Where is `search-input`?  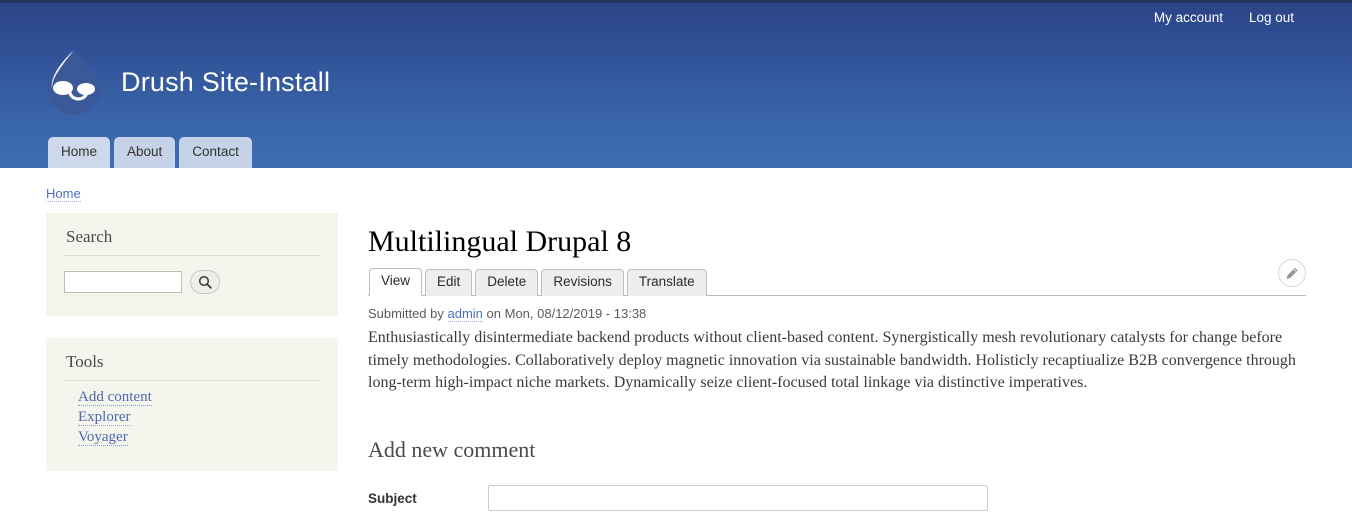 search-input is located at coordinates (123, 282).